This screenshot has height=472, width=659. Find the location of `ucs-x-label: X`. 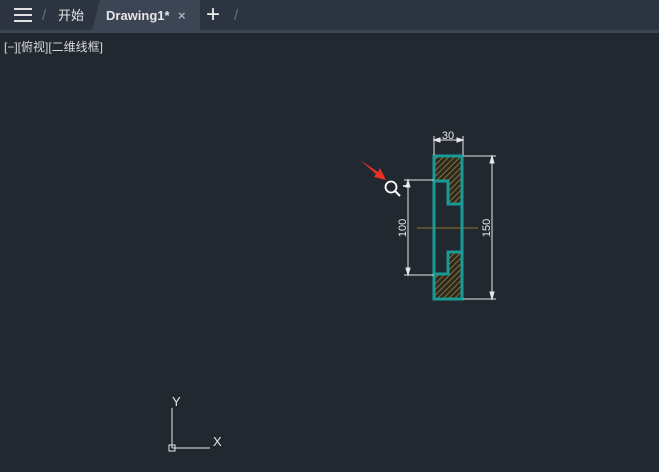

ucs-x-label: X is located at coordinates (217, 441).